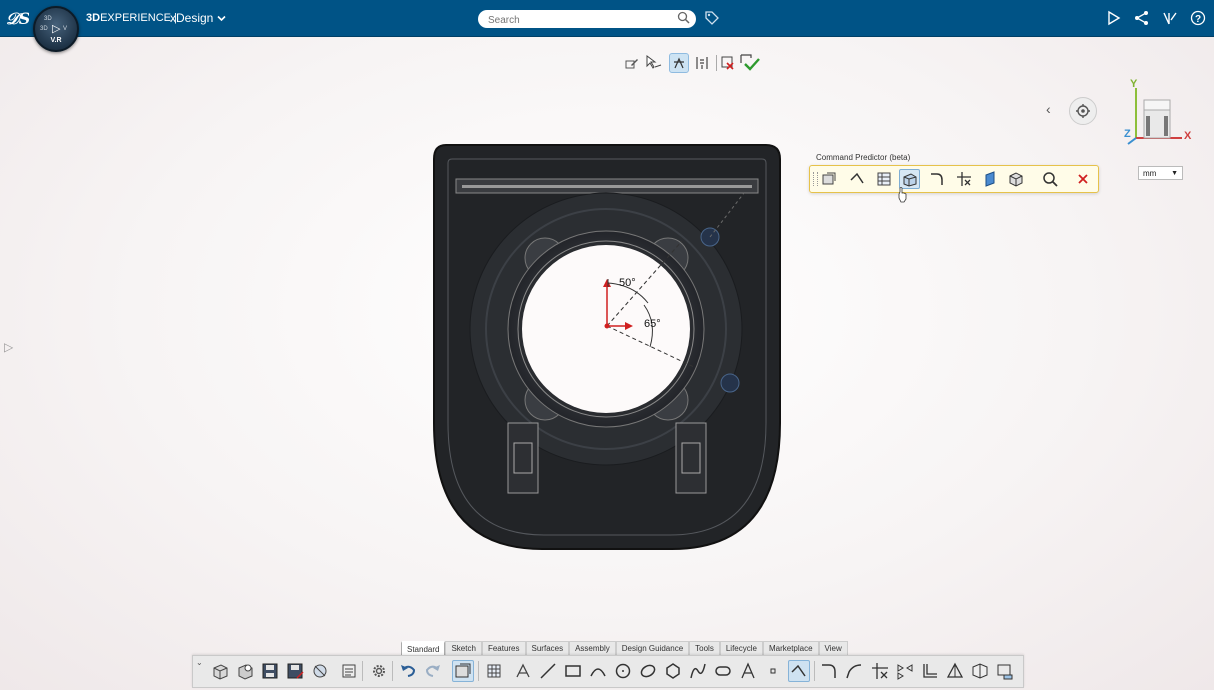 This screenshot has height=690, width=1214. I want to click on compass-3d-quadrant: 3D, so click(48, 19).